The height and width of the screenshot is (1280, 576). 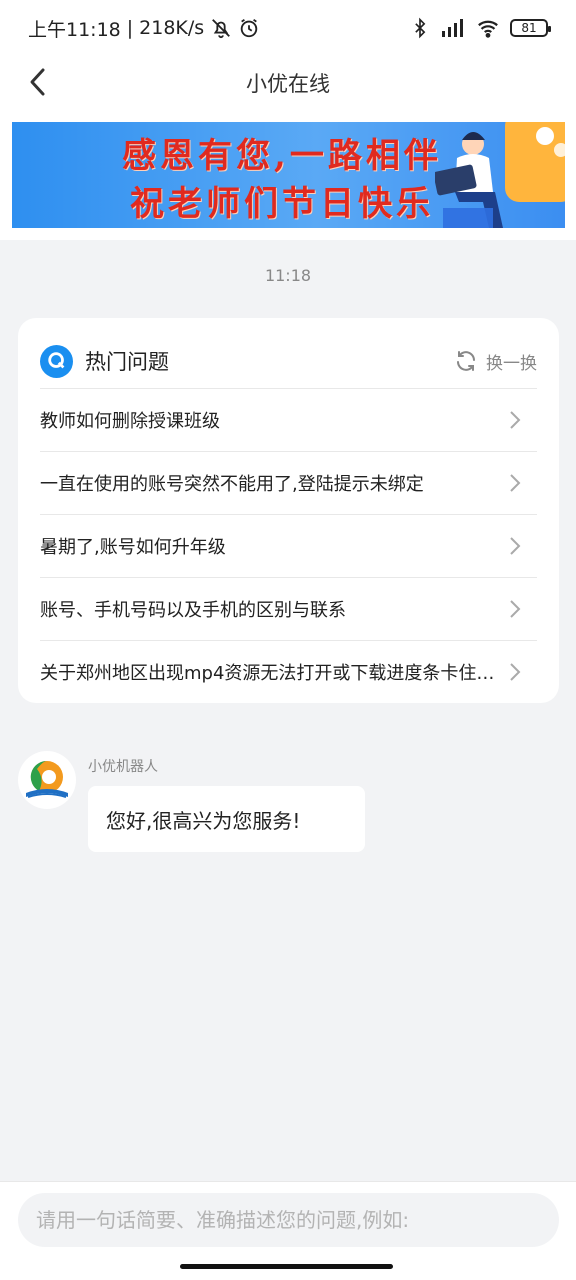 I want to click on banner-area: 感恩有您,一路相伴 祝老师们节日快乐, so click(x=288, y=175).